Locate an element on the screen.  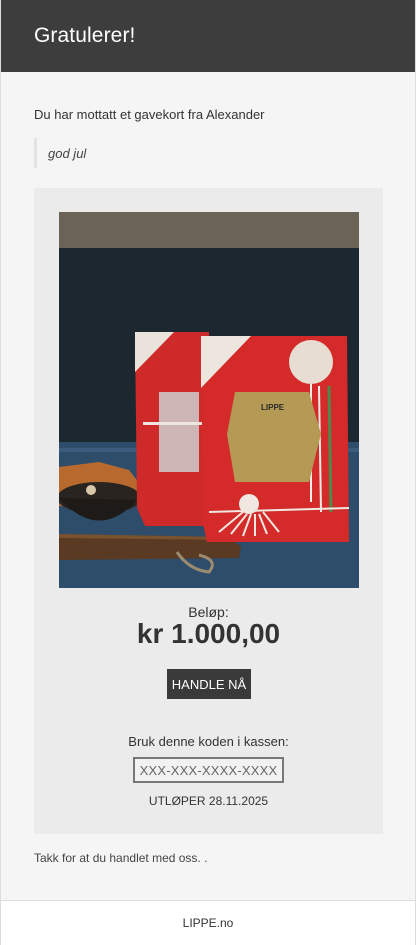
store-link: LIPPE.no is located at coordinates (208, 923).